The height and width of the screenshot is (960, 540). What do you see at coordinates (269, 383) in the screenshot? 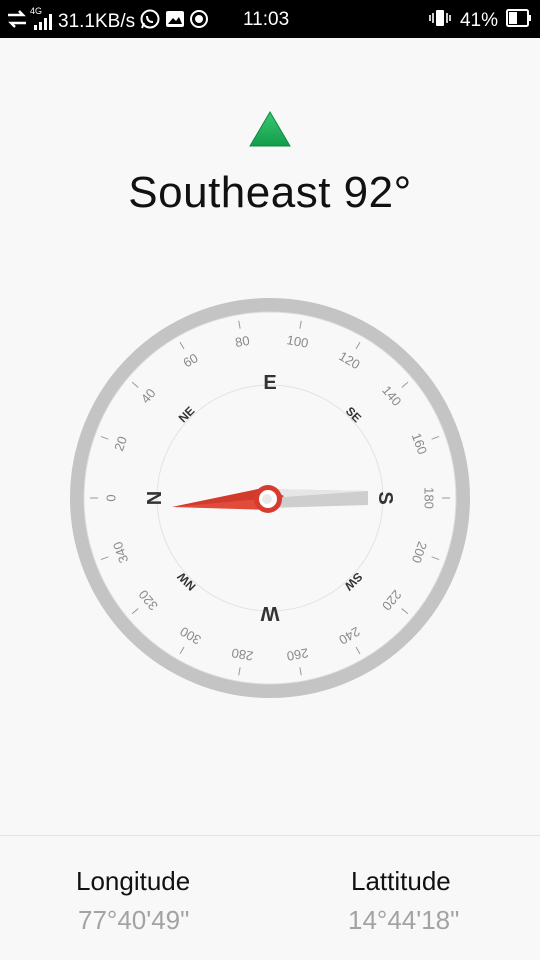
I see `cardinal-label-e: E` at bounding box center [269, 383].